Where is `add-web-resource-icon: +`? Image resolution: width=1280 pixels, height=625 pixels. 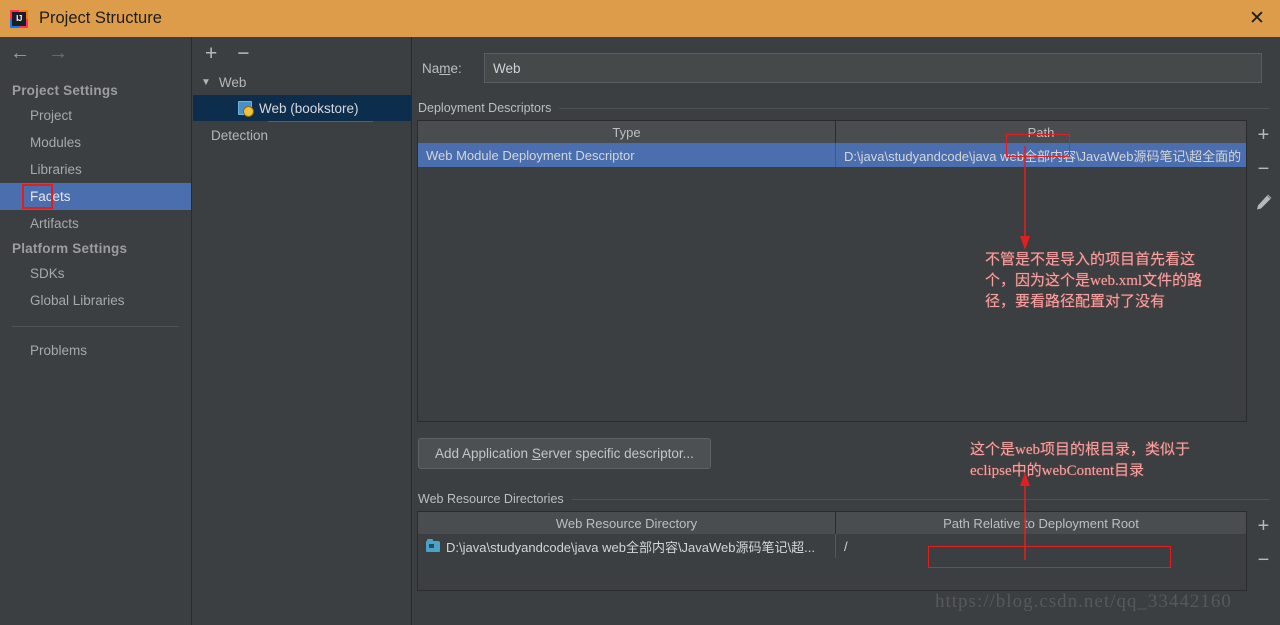
add-web-resource-icon: + is located at coordinates (1264, 526).